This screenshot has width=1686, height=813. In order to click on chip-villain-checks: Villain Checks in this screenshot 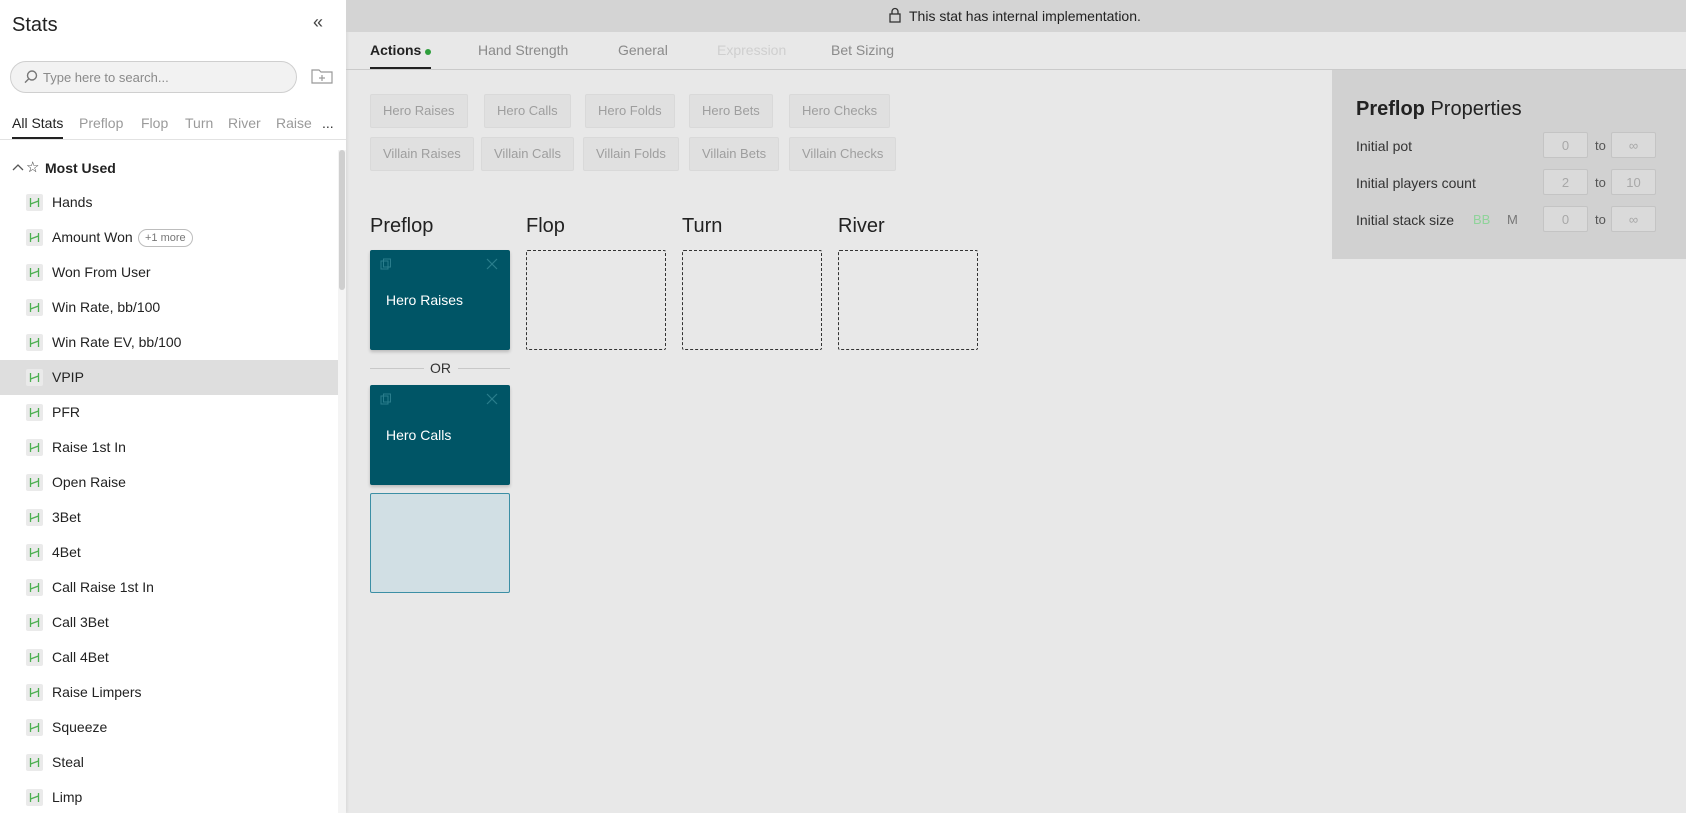, I will do `click(843, 154)`.